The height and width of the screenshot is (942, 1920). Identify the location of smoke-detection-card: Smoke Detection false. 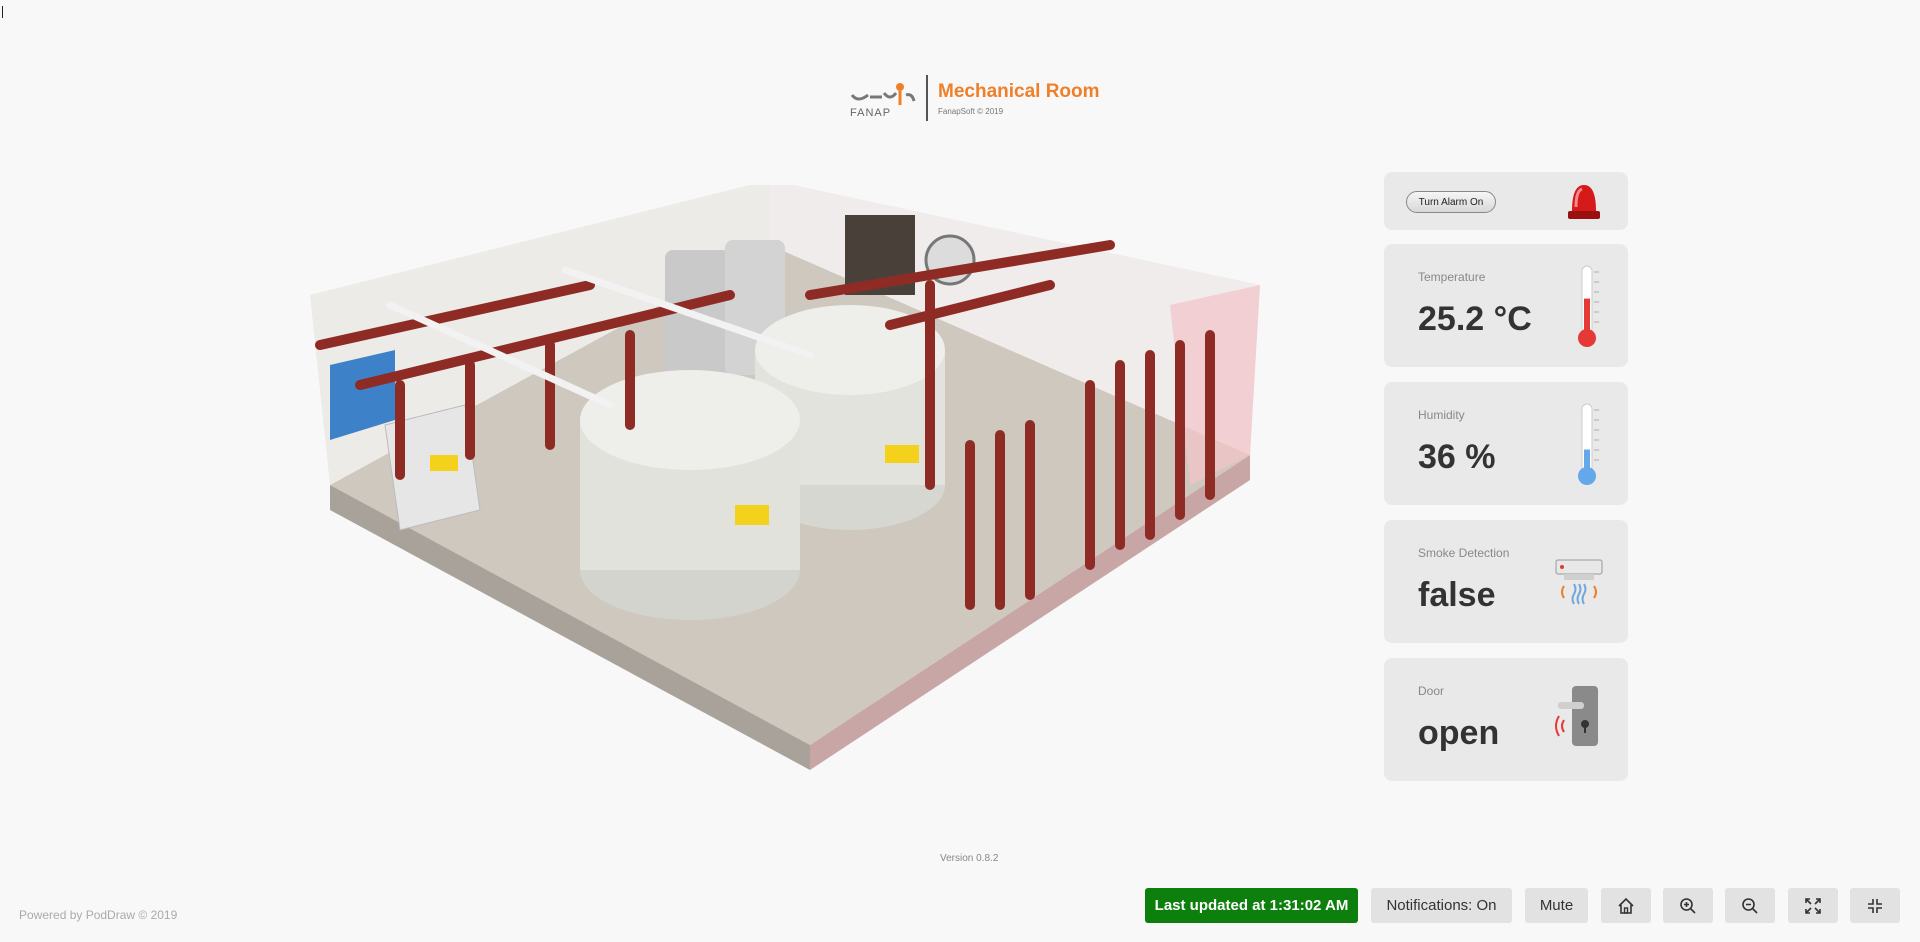
(1506, 581).